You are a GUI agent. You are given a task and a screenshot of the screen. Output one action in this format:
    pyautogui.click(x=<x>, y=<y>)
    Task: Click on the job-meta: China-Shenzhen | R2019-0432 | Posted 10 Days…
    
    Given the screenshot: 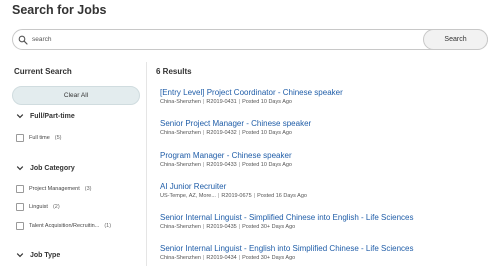 What is the action you would take?
    pyautogui.click(x=235, y=133)
    